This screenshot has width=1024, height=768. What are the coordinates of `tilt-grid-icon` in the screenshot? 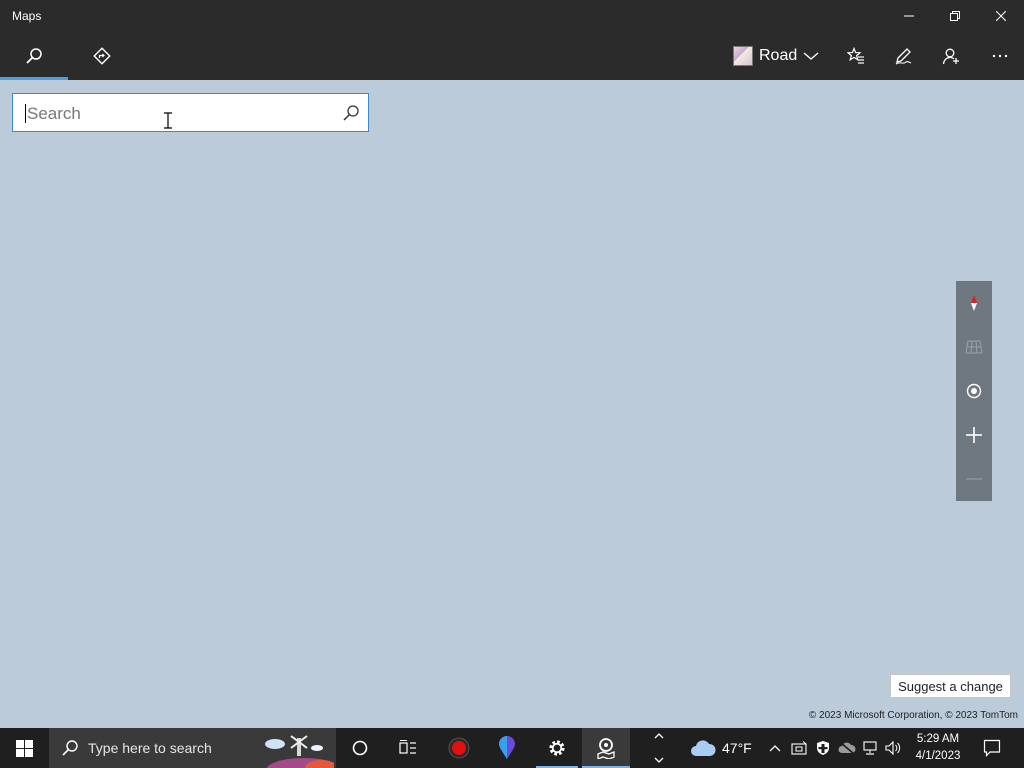 It's located at (974, 347).